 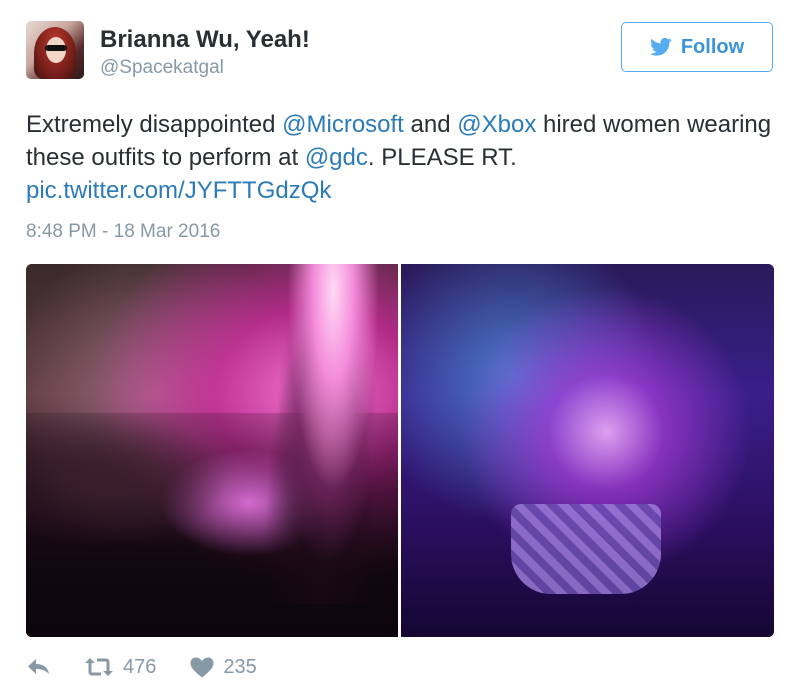 What do you see at coordinates (712, 46) in the screenshot?
I see `follow-button-label: Follow` at bounding box center [712, 46].